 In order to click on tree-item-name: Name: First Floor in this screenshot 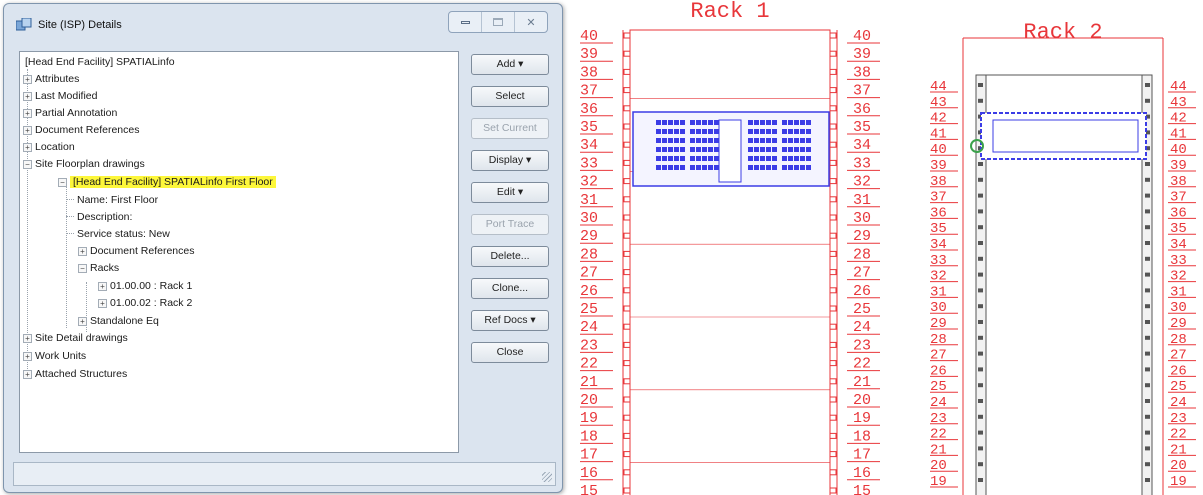, I will do `click(112, 200)`.